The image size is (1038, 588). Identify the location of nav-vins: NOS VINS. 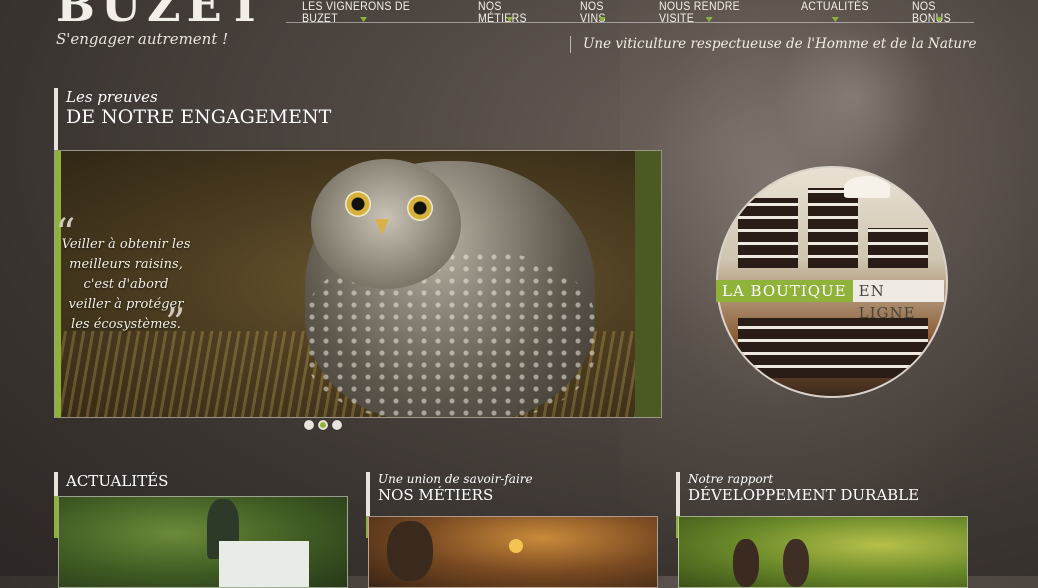
(602, 12).